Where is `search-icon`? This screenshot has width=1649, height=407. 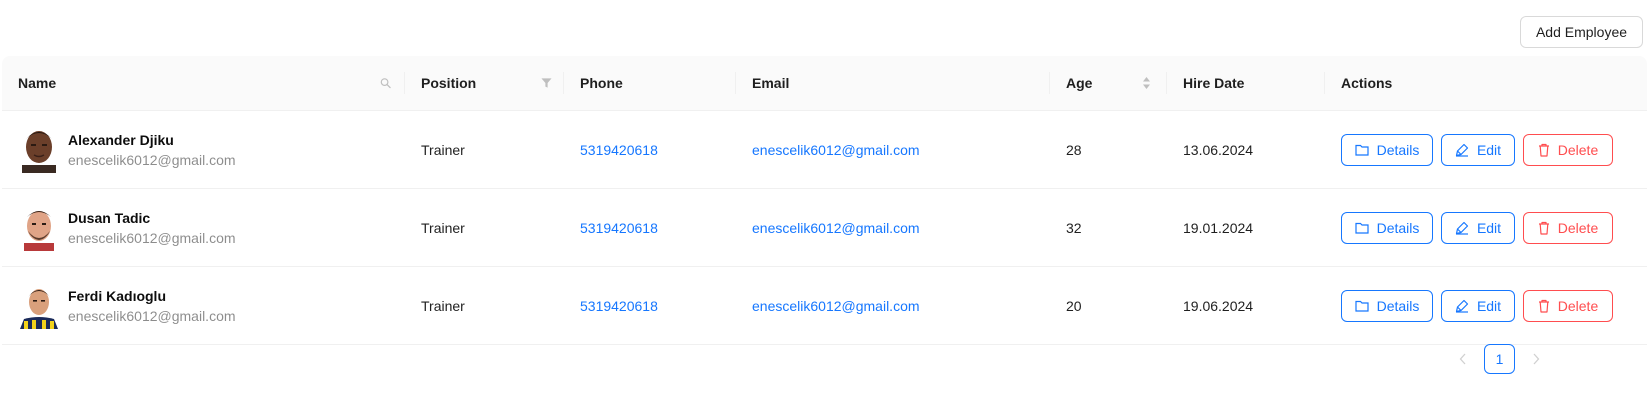 search-icon is located at coordinates (385, 83).